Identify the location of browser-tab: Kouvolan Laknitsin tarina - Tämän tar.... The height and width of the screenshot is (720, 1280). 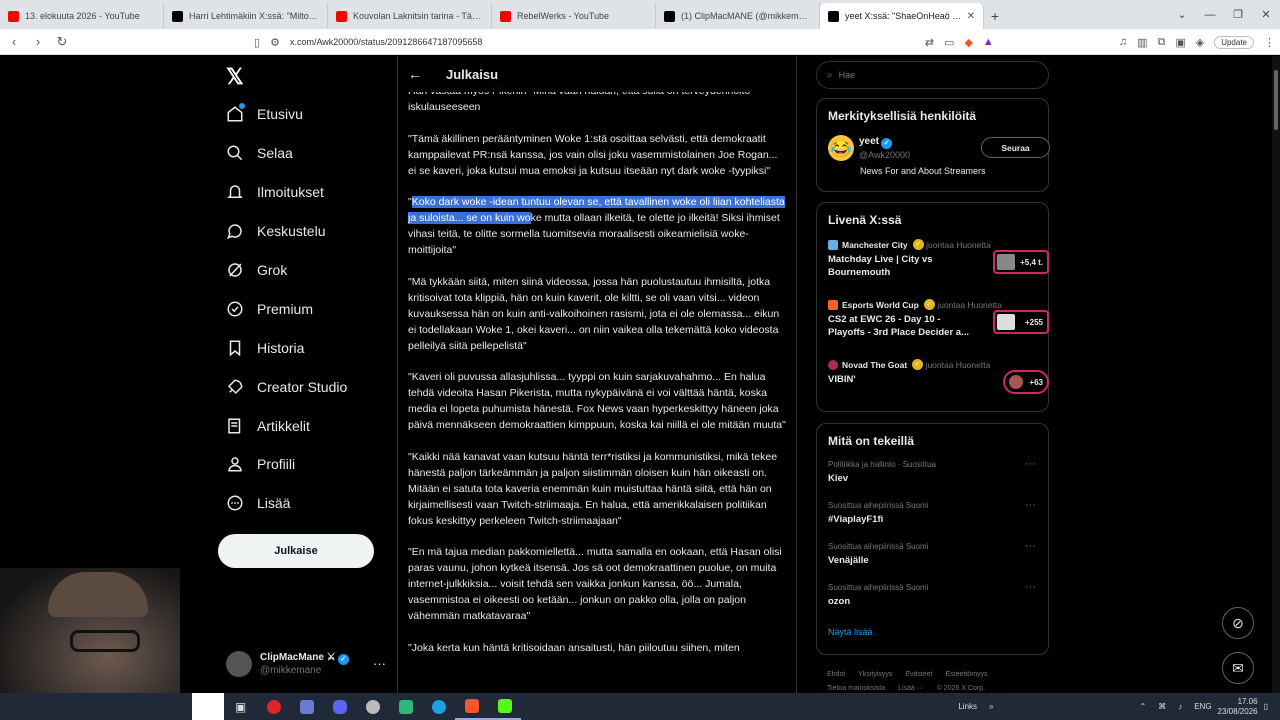
(410, 16).